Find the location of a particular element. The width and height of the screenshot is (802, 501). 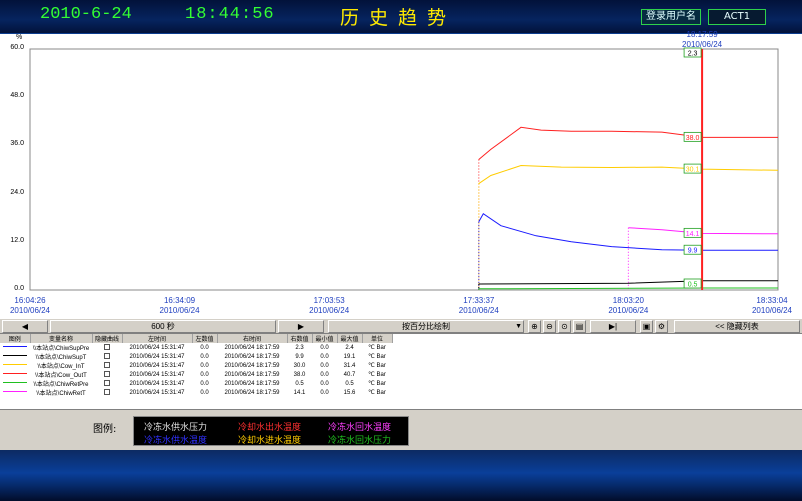

y-tick-label: 24.0 is located at coordinates (17, 192).